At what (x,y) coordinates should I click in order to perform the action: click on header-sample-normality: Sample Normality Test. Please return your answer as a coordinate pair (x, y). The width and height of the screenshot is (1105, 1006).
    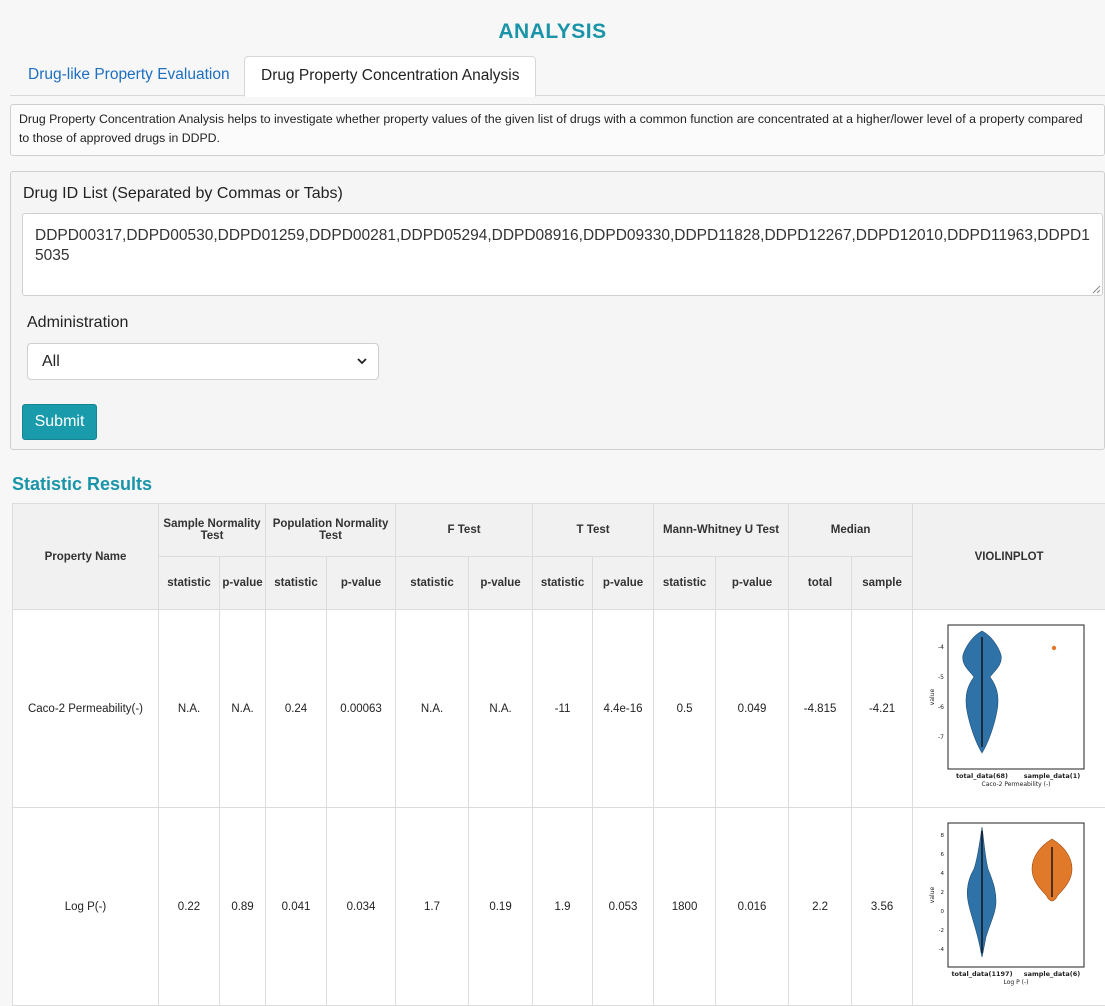
    Looking at the image, I should click on (212, 530).